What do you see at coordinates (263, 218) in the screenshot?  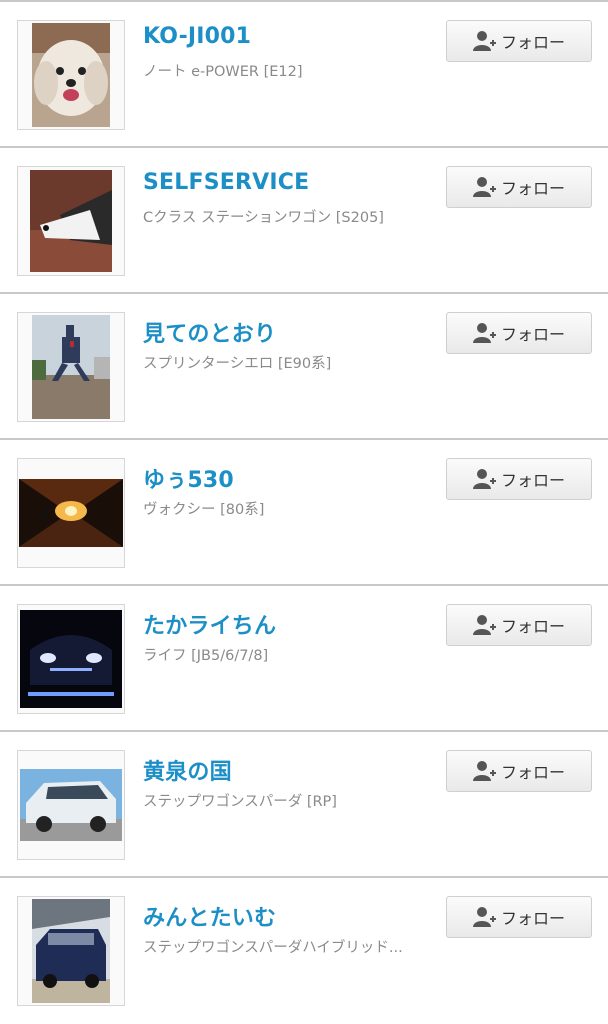 I see `car-model: Cクラス ステーションワゴン [S205]` at bounding box center [263, 218].